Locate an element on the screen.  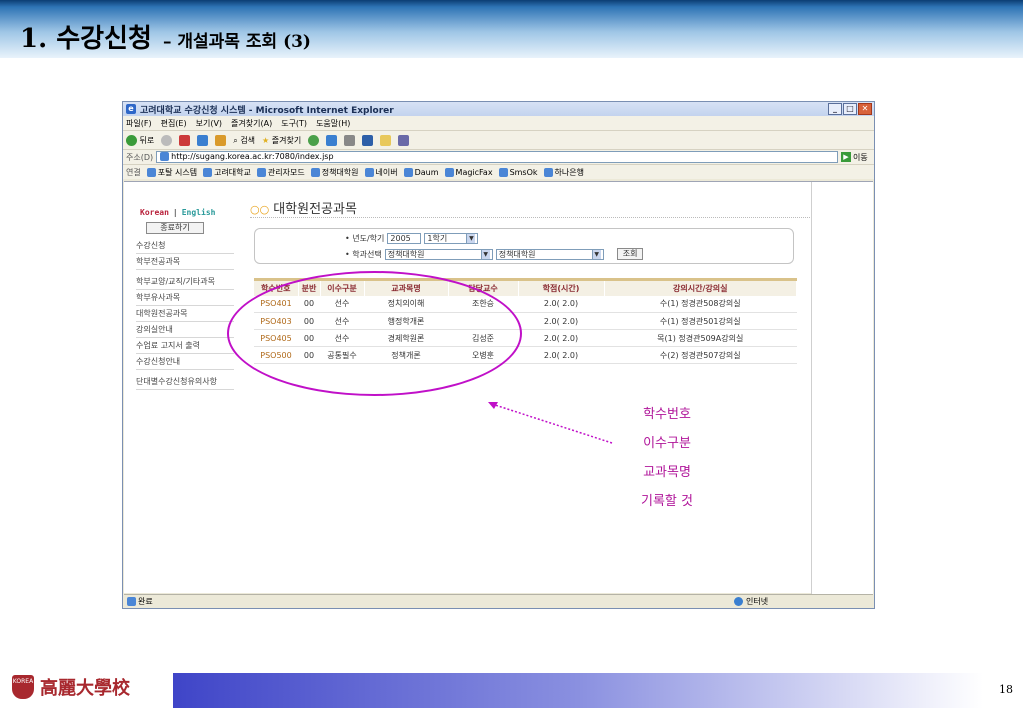
university-logo: KOREA 高麗大學校 is located at coordinates (71, 687).